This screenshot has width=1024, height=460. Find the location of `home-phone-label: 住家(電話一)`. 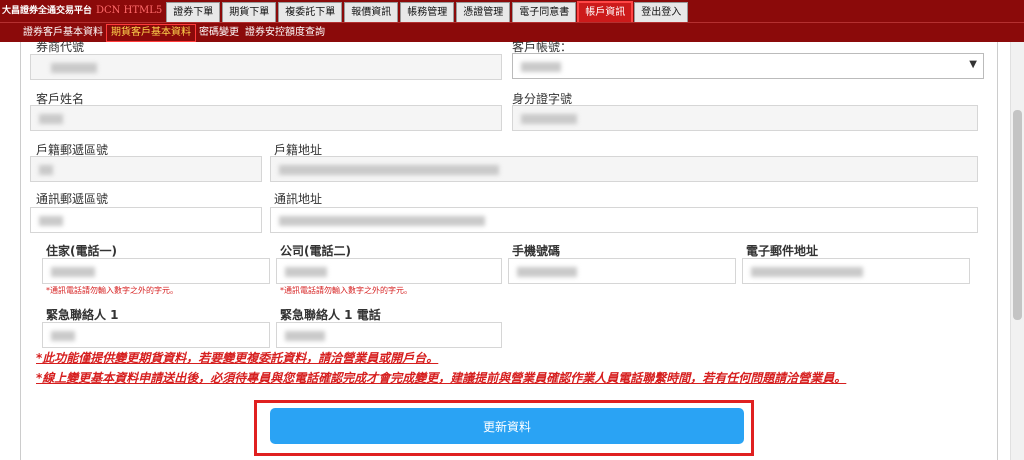

home-phone-label: 住家(電話一) is located at coordinates (81, 251).